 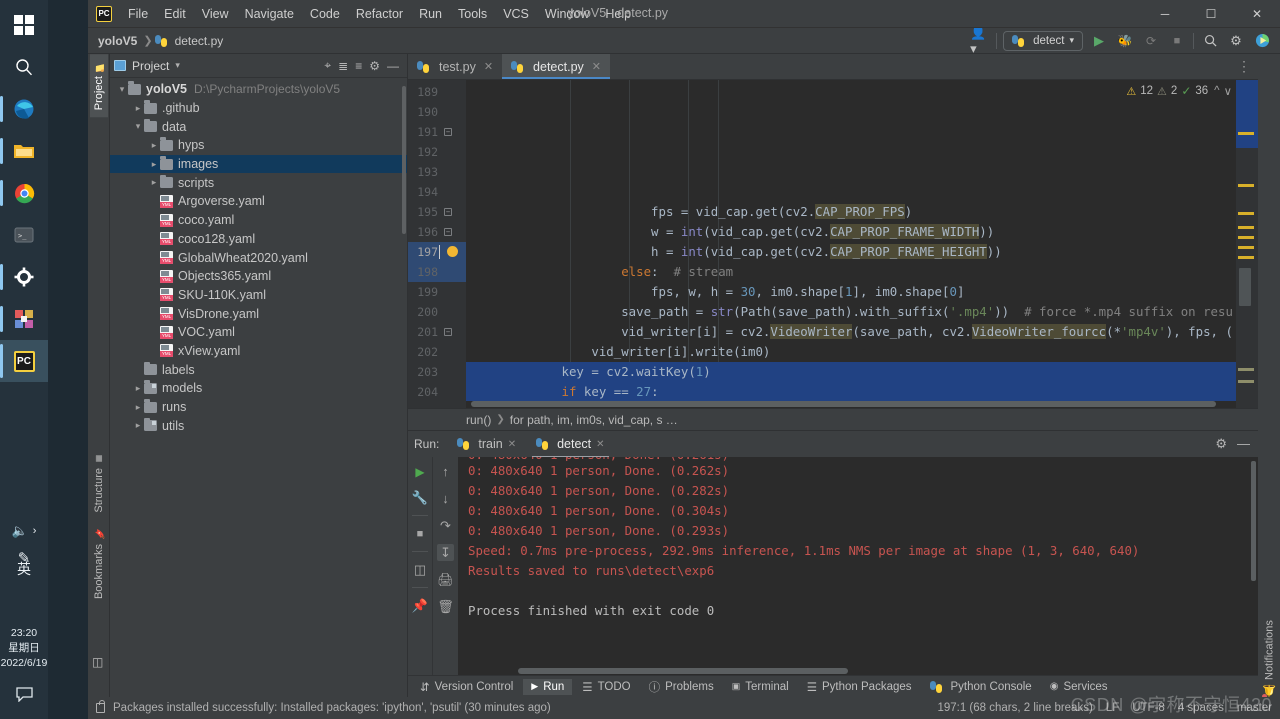 What do you see at coordinates (420, 569) in the screenshot?
I see `layout-icon: ◫` at bounding box center [420, 569].